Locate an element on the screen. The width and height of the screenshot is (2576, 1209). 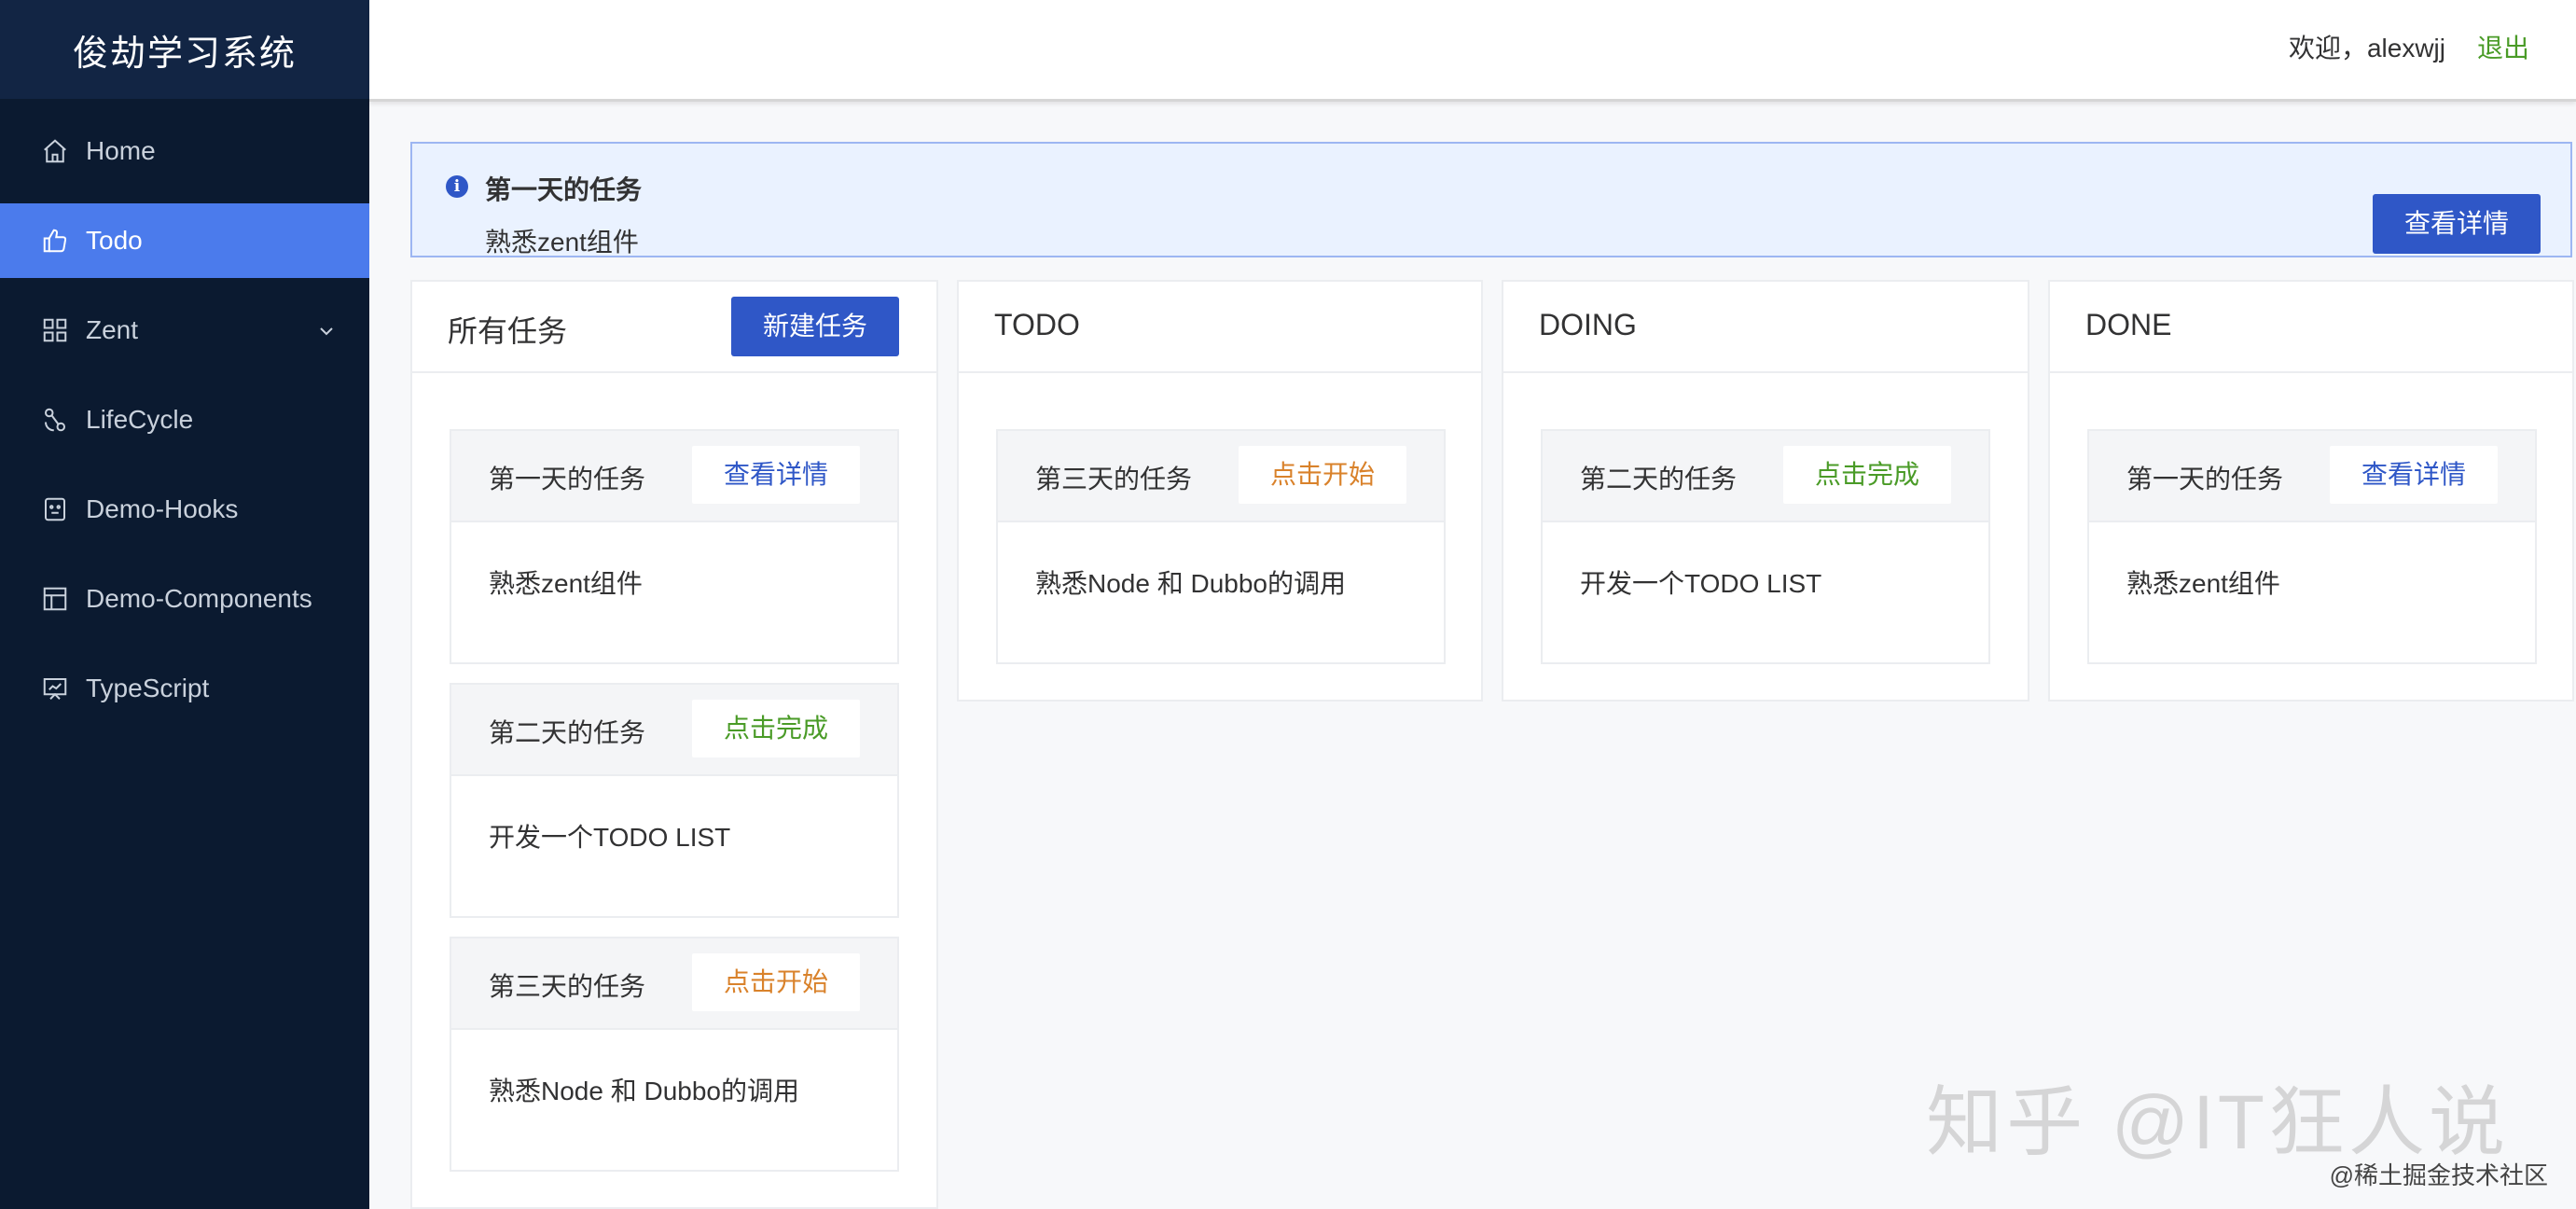
column-header: TODO is located at coordinates (1220, 327).